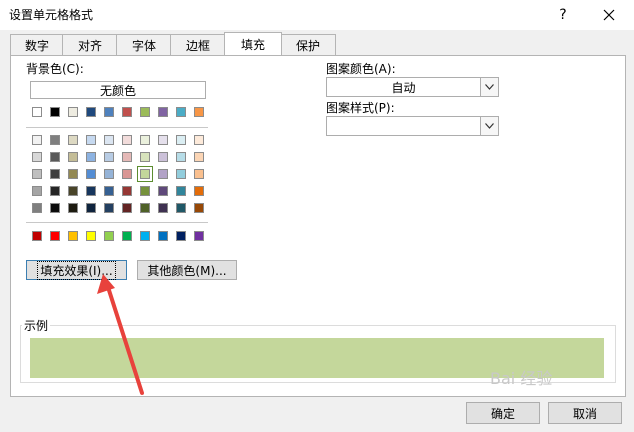  What do you see at coordinates (51, 15) in the screenshot?
I see `dialog-title: 设置单元格格式` at bounding box center [51, 15].